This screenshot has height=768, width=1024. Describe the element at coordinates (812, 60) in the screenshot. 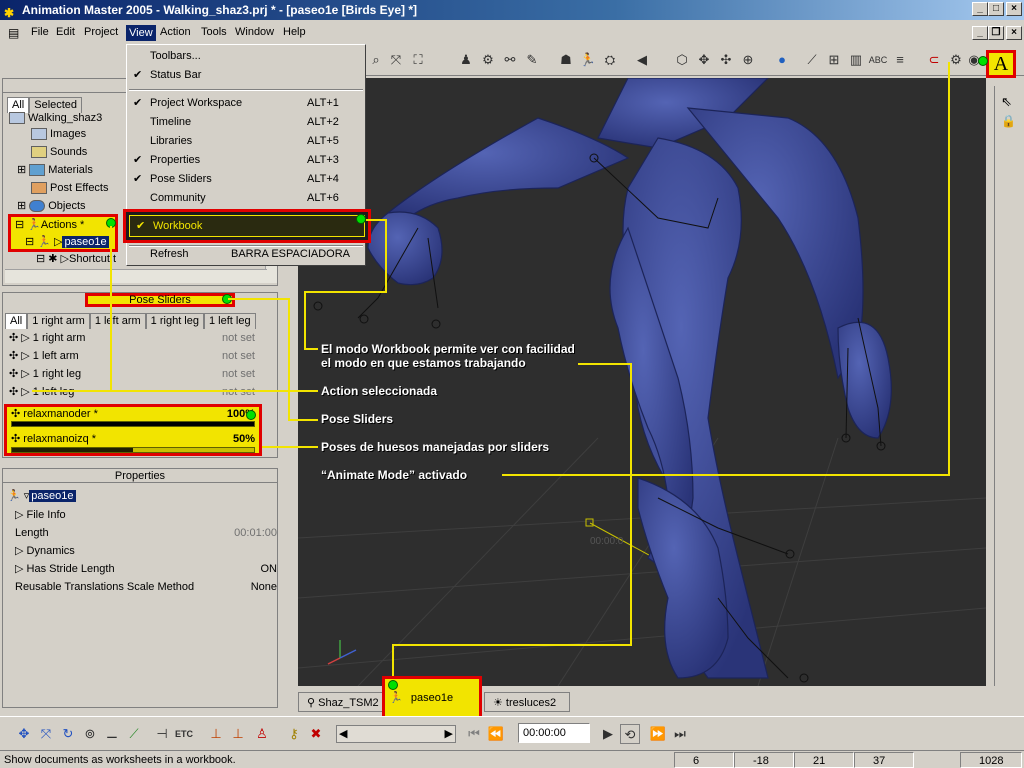

I see `path-icon: ⟋` at that location.